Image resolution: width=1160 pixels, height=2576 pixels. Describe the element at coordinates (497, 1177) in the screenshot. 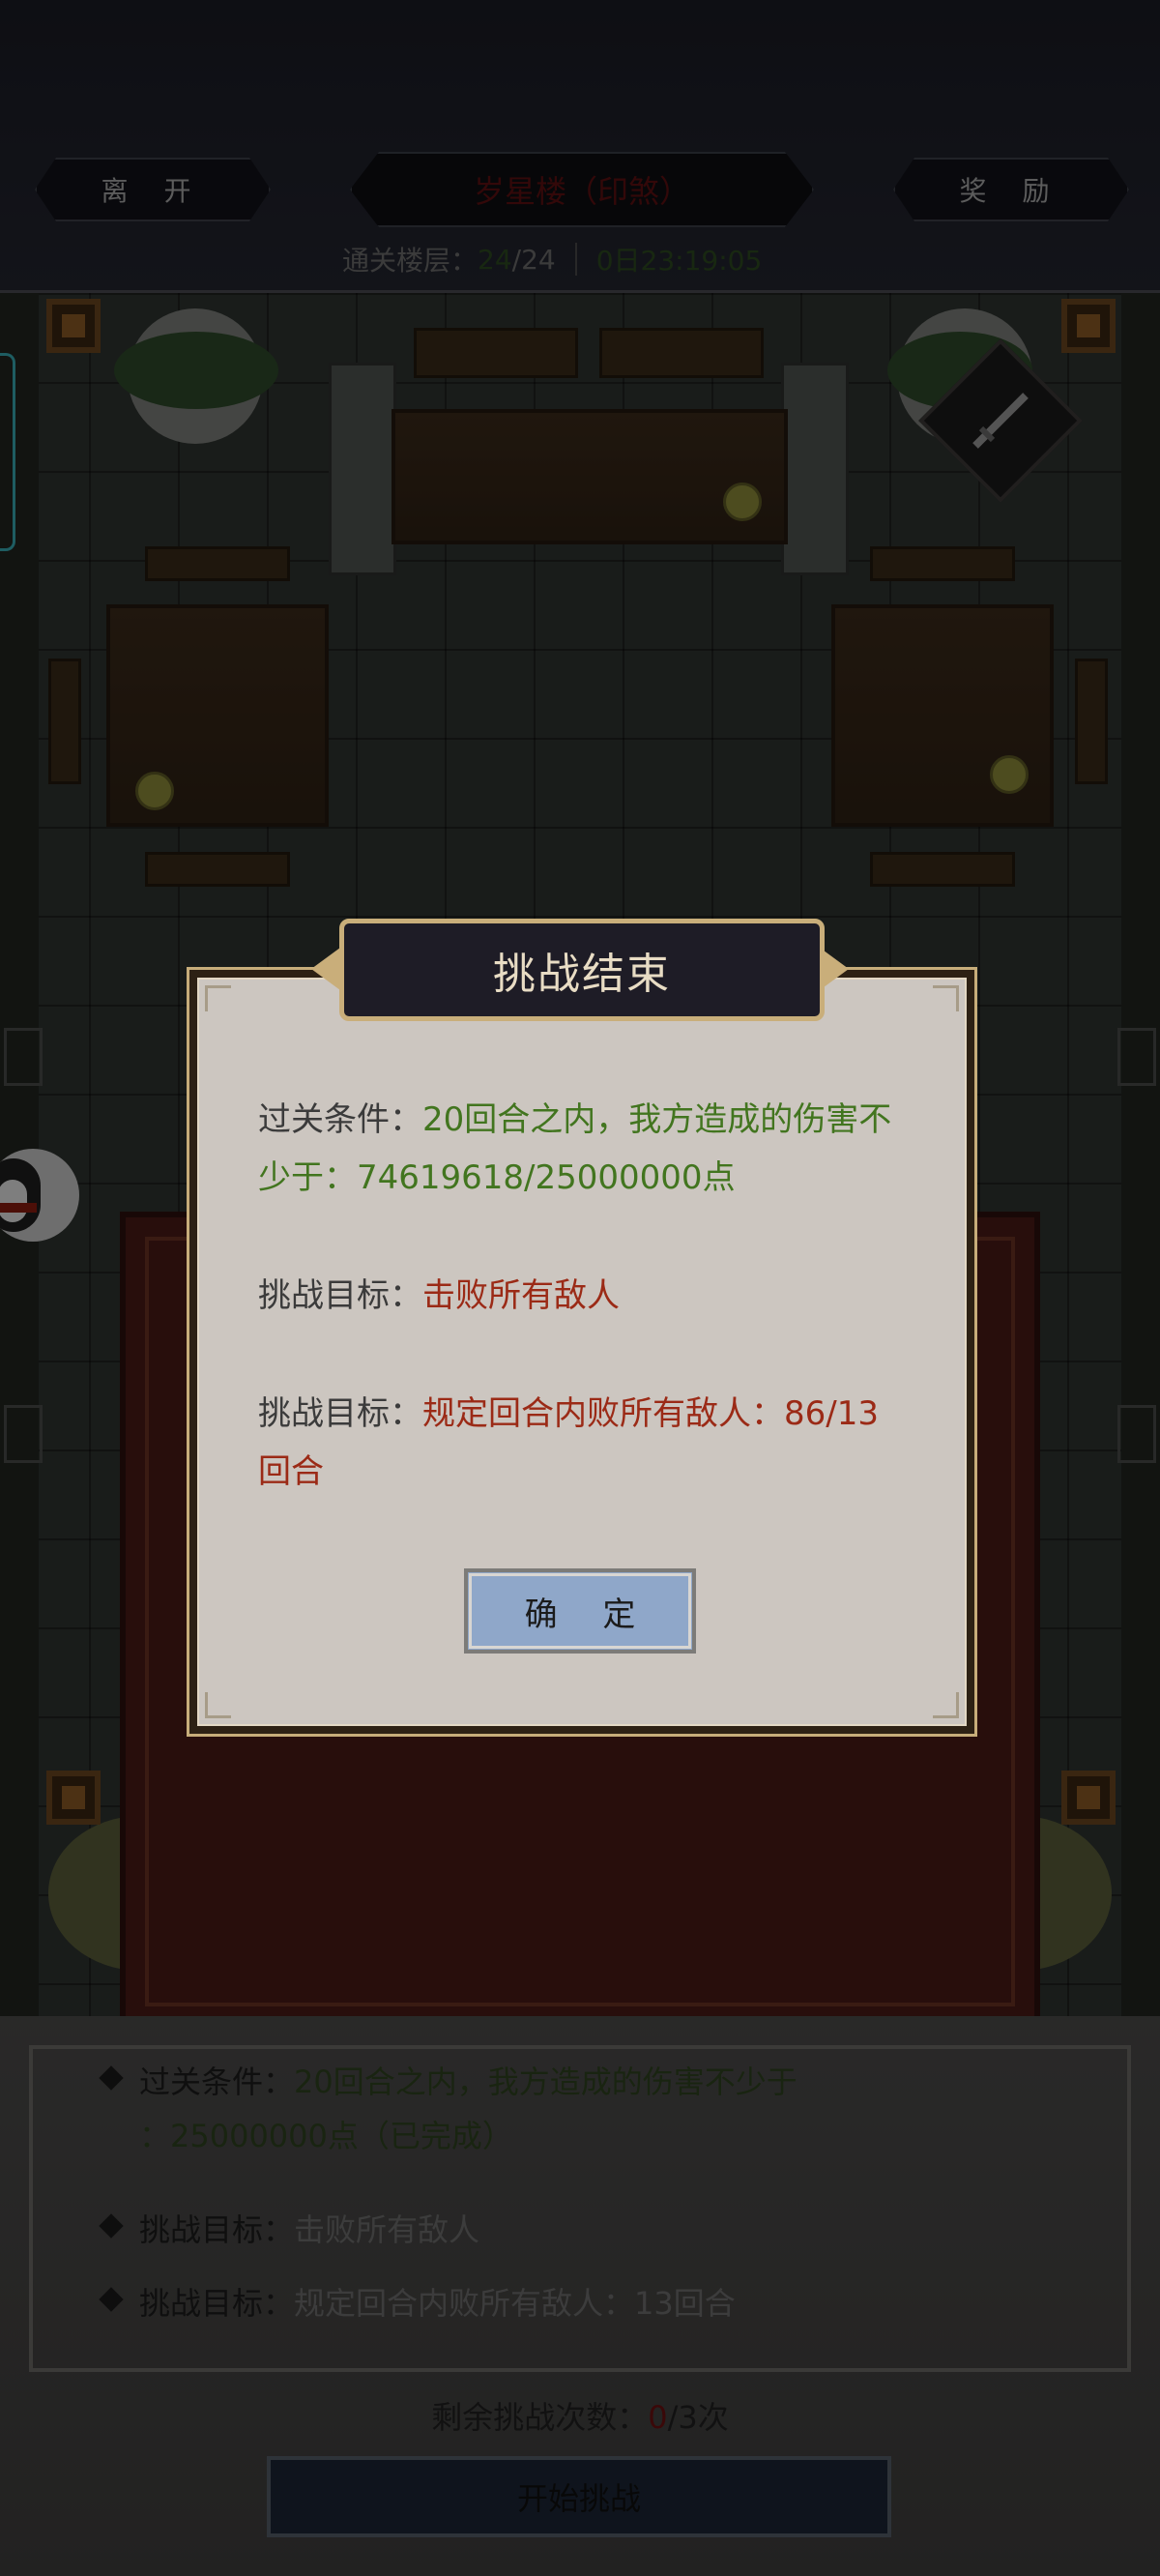

I see `clear-condition-progress: 少于：74619618/25000000点` at that location.